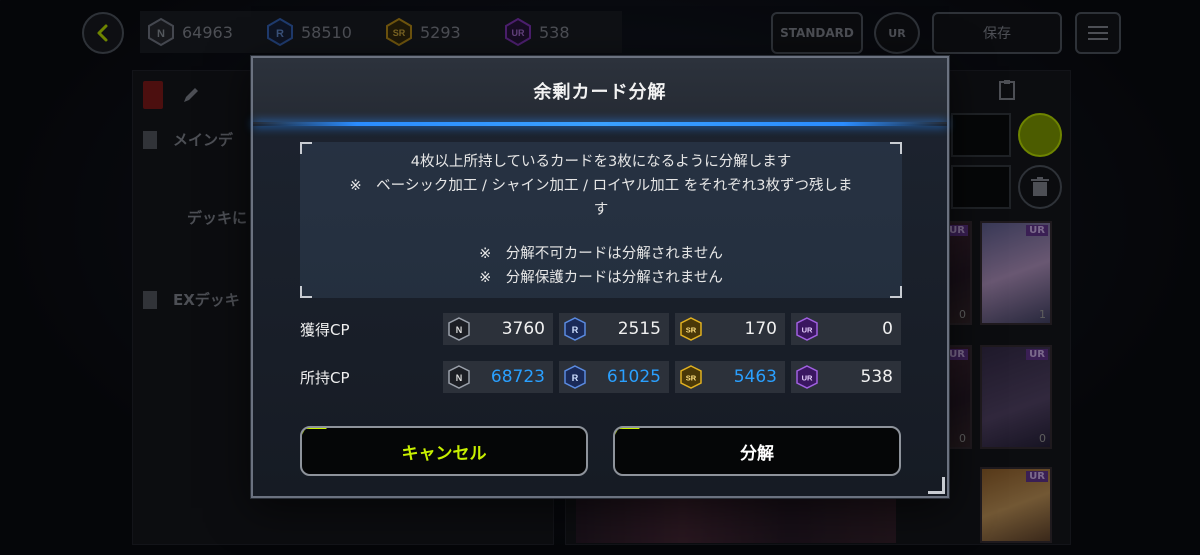 The width and height of the screenshot is (1200, 555). Describe the element at coordinates (730, 329) in the screenshot. I see `gain-cp-sr: SR 170` at that location.